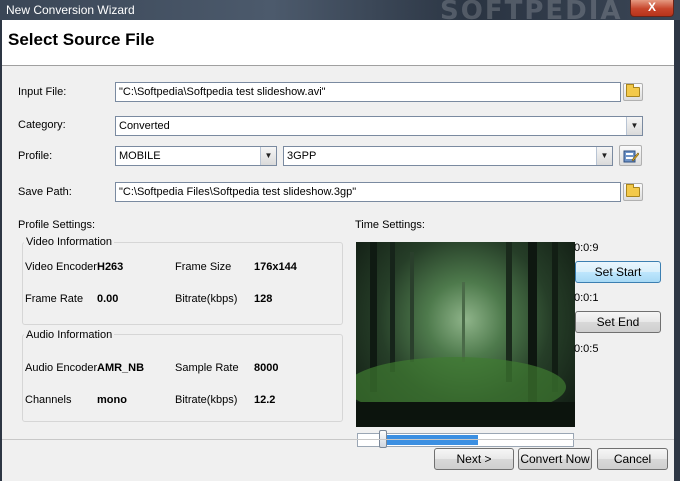 This screenshot has height=481, width=680. I want to click on sample-rate-label: Sample Rate, so click(207, 368).